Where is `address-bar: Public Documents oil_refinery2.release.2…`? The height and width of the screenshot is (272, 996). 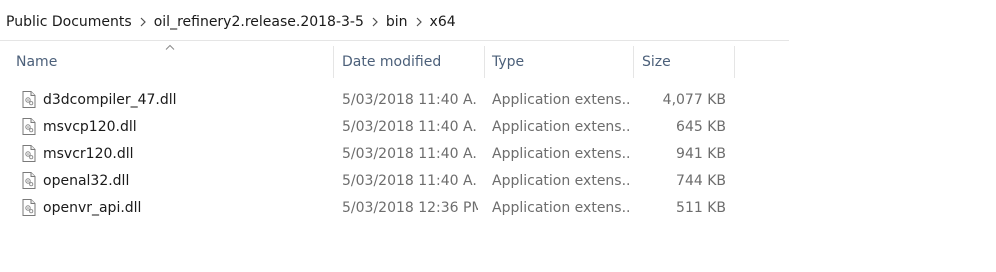
address-bar: Public Documents oil_refinery2.release.2… is located at coordinates (394, 20).